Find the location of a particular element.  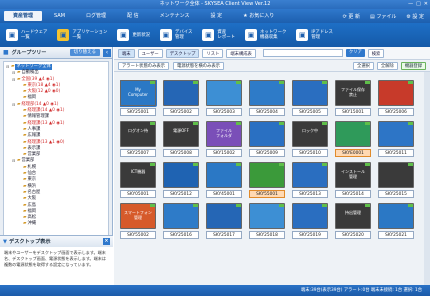

terminal-card: SKY25021 is located at coordinates (396, 222).